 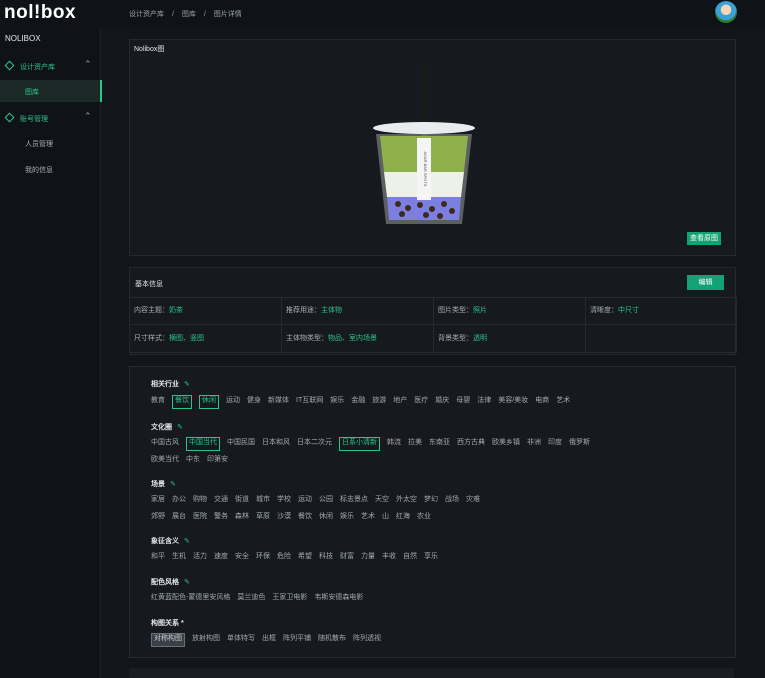 What do you see at coordinates (179, 500) in the screenshot?
I see `tag: 办公` at bounding box center [179, 500].